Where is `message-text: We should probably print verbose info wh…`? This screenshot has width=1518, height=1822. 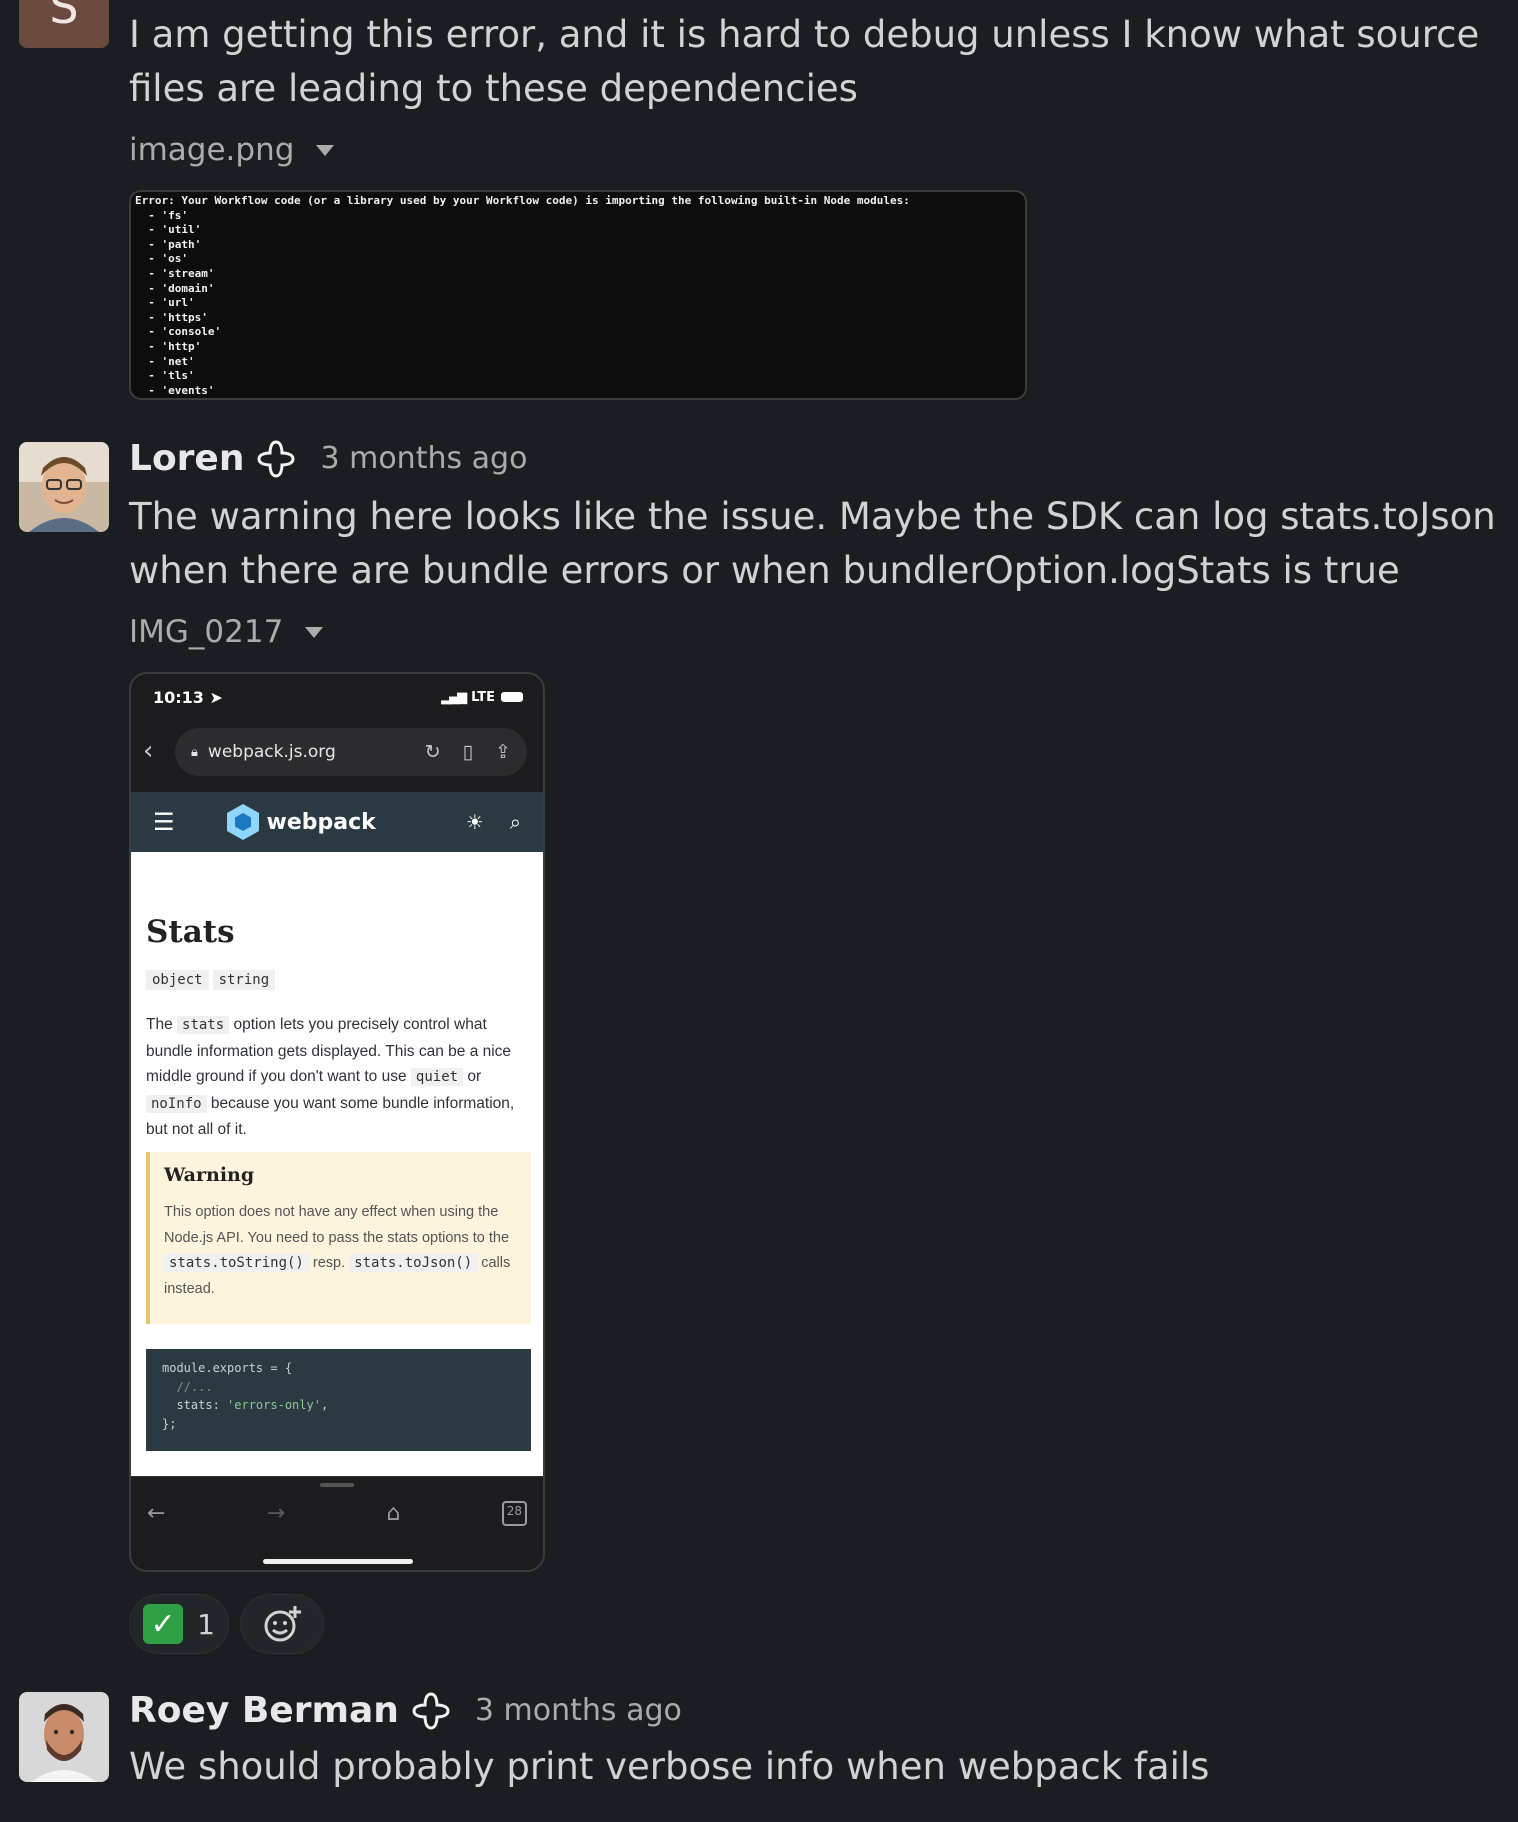
message-text: We should probably print verbose info wh… is located at coordinates (669, 1766).